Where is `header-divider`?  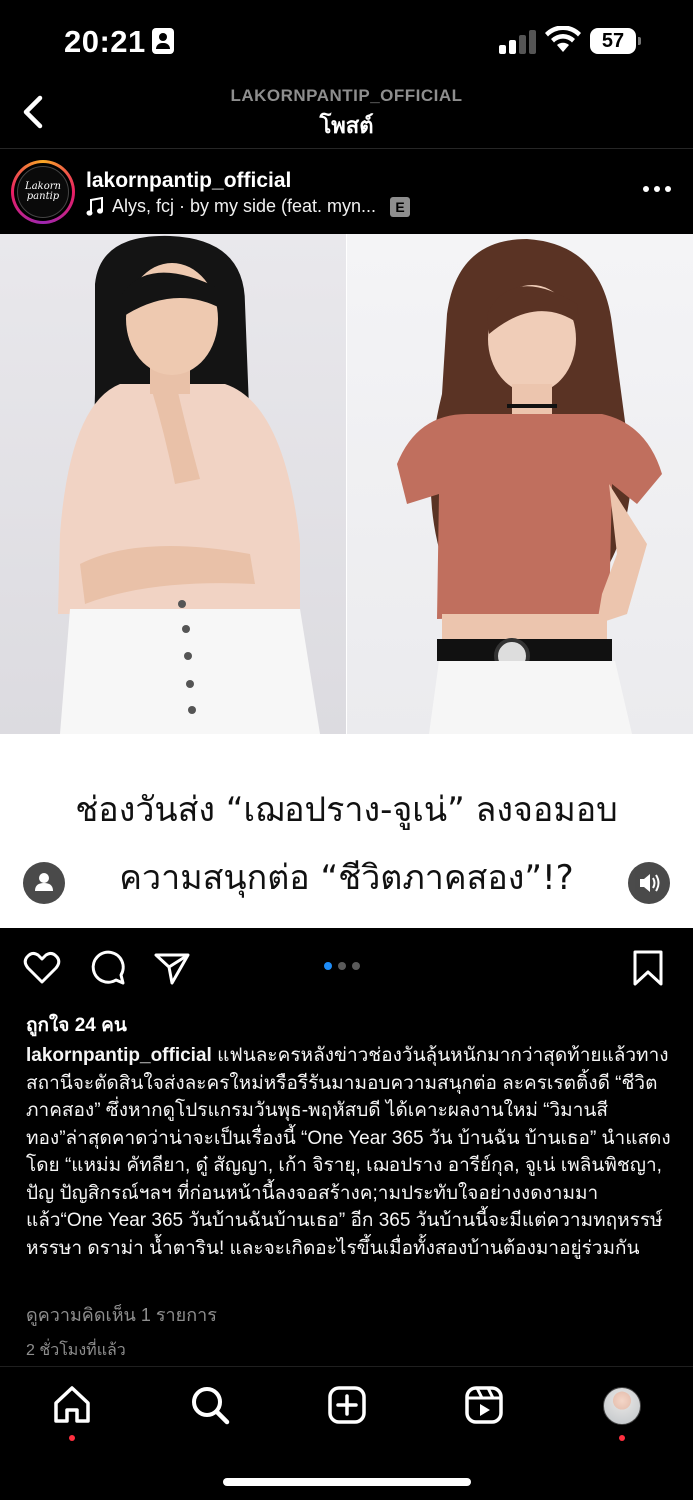
header-divider is located at coordinates (346, 148).